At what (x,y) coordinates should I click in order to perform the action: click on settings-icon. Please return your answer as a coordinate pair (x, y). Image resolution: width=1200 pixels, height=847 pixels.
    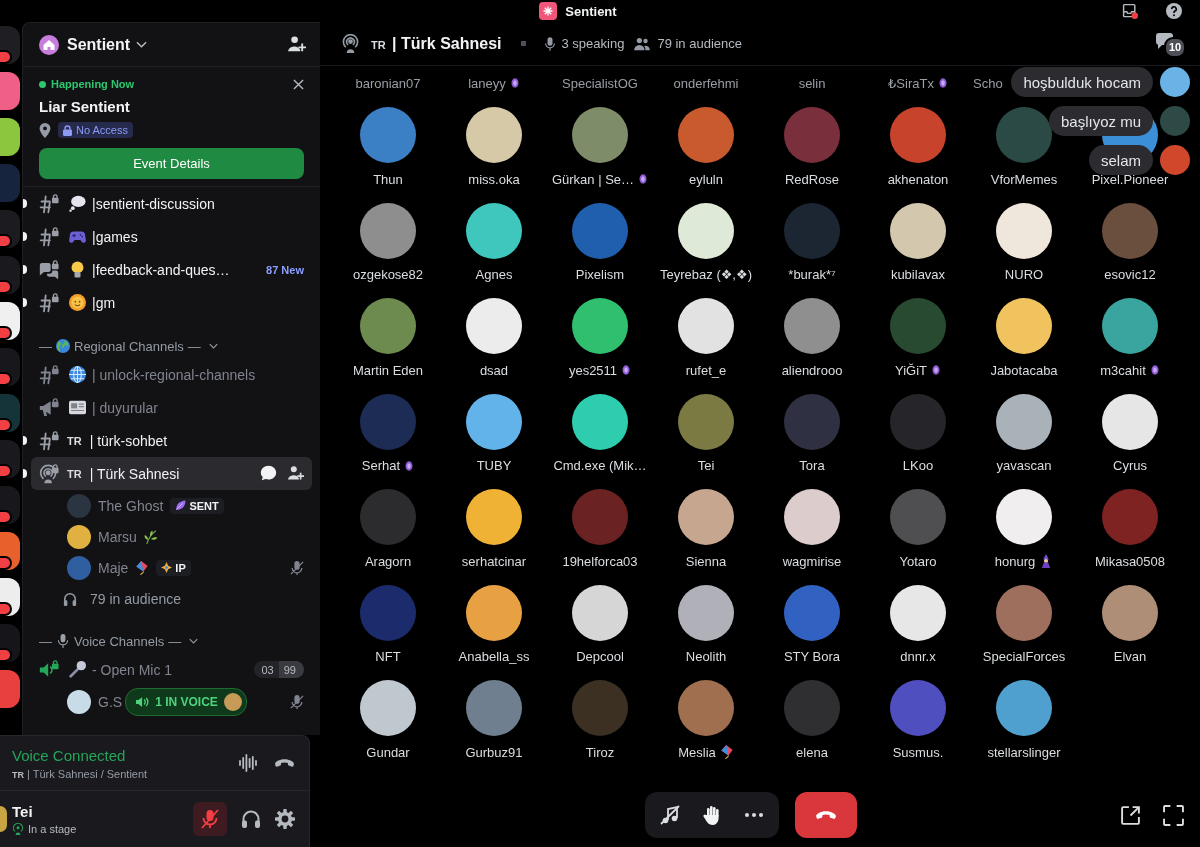
    Looking at the image, I should click on (285, 819).